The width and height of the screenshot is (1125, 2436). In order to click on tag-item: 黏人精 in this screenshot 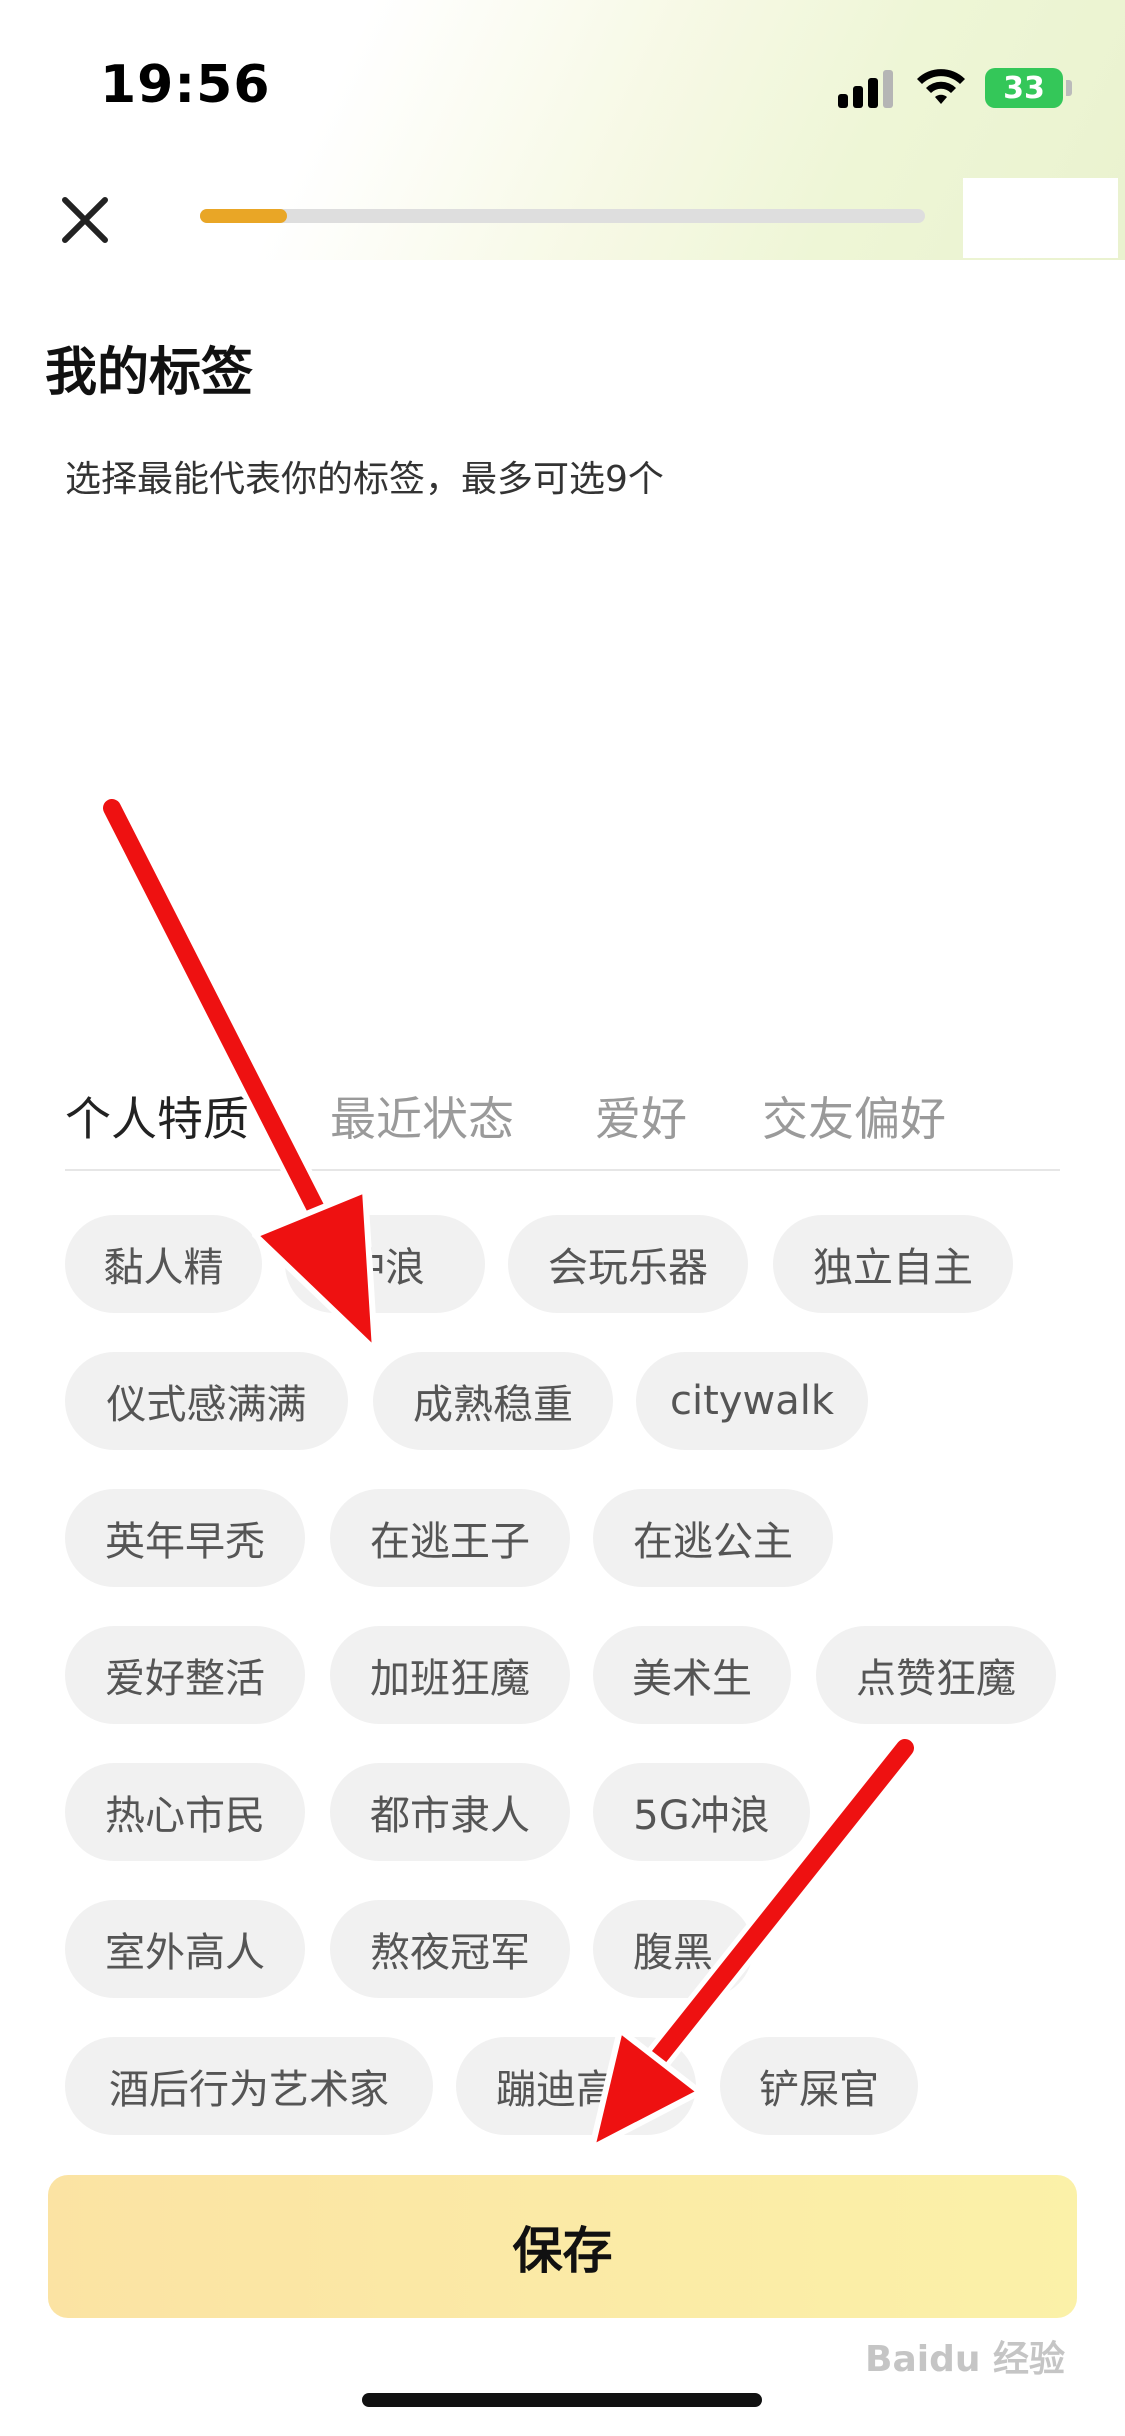, I will do `click(163, 1264)`.